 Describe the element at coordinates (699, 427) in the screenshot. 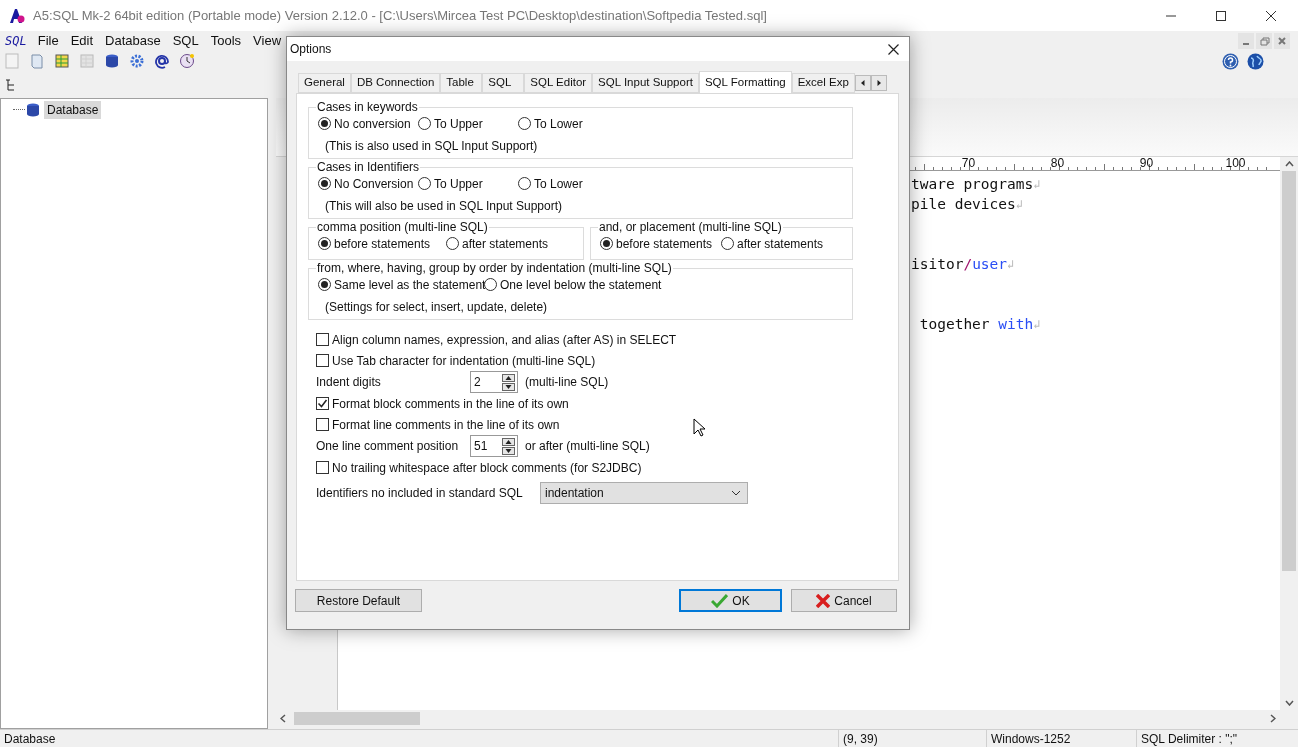

I see `mouse-pointer-icon` at that location.